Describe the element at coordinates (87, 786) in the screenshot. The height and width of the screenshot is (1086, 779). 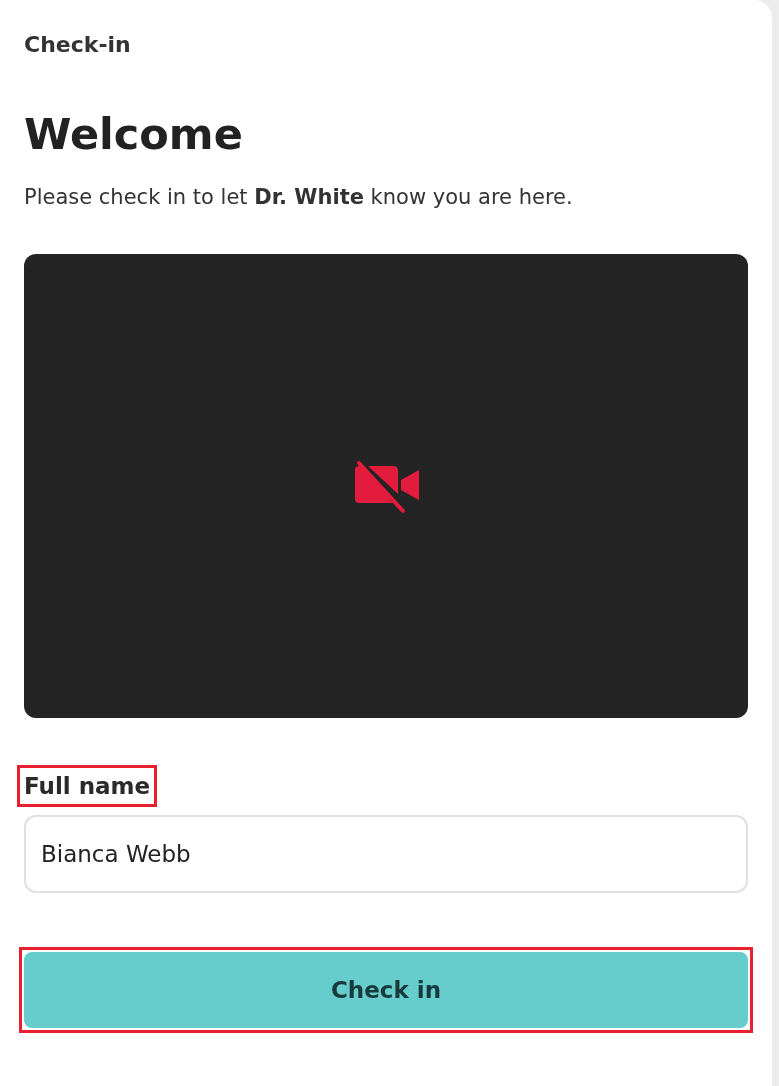
I see `field-label: Full name` at that location.